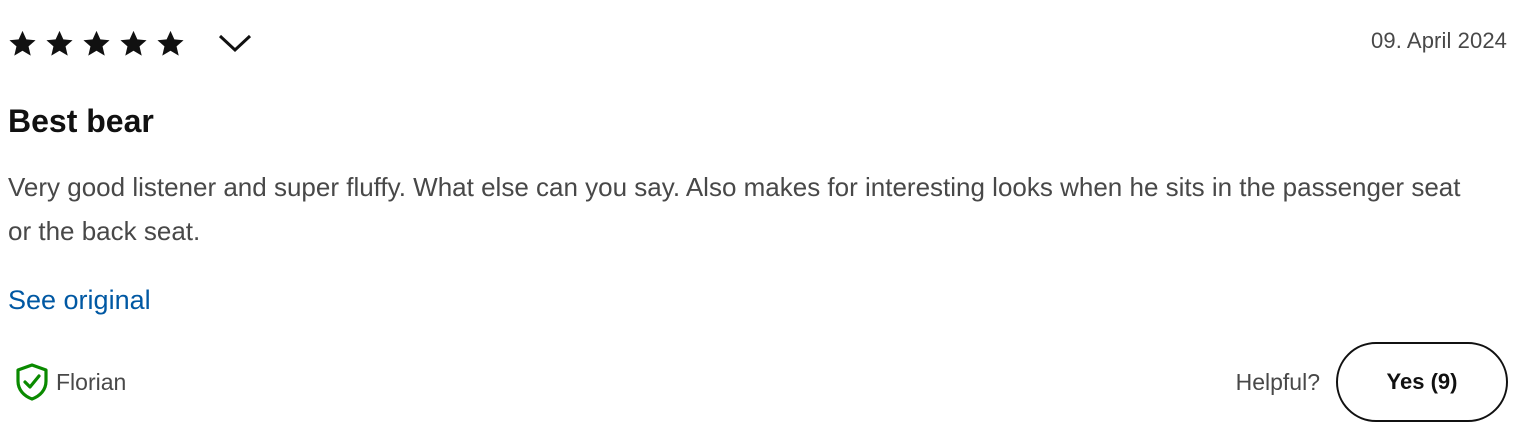 The height and width of the screenshot is (440, 1528). I want to click on review-title: Best bear, so click(81, 121).